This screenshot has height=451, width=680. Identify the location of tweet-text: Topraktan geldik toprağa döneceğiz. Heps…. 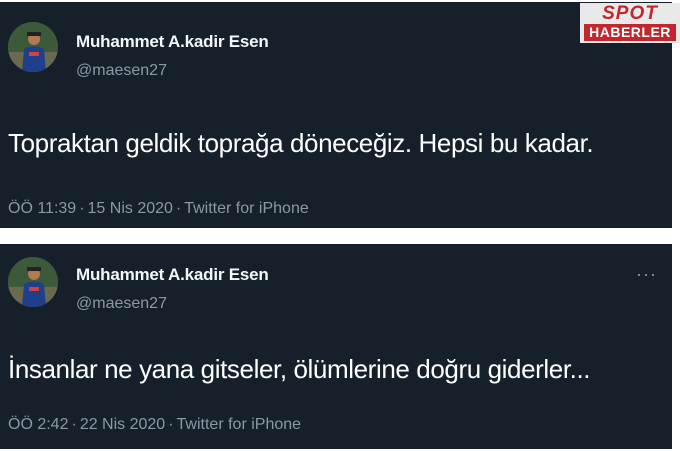
(301, 143).